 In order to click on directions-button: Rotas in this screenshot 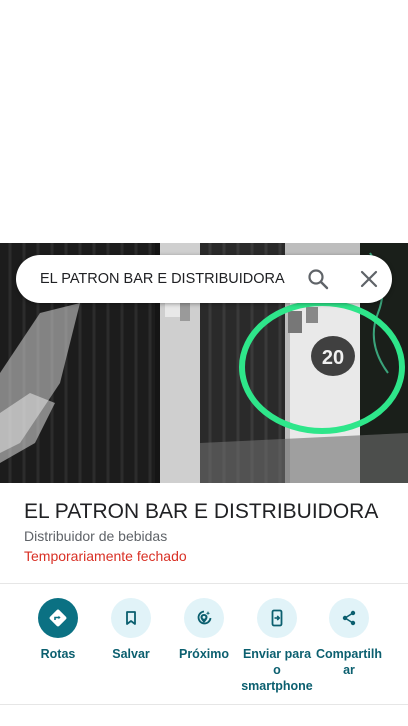, I will do `click(58, 630)`.